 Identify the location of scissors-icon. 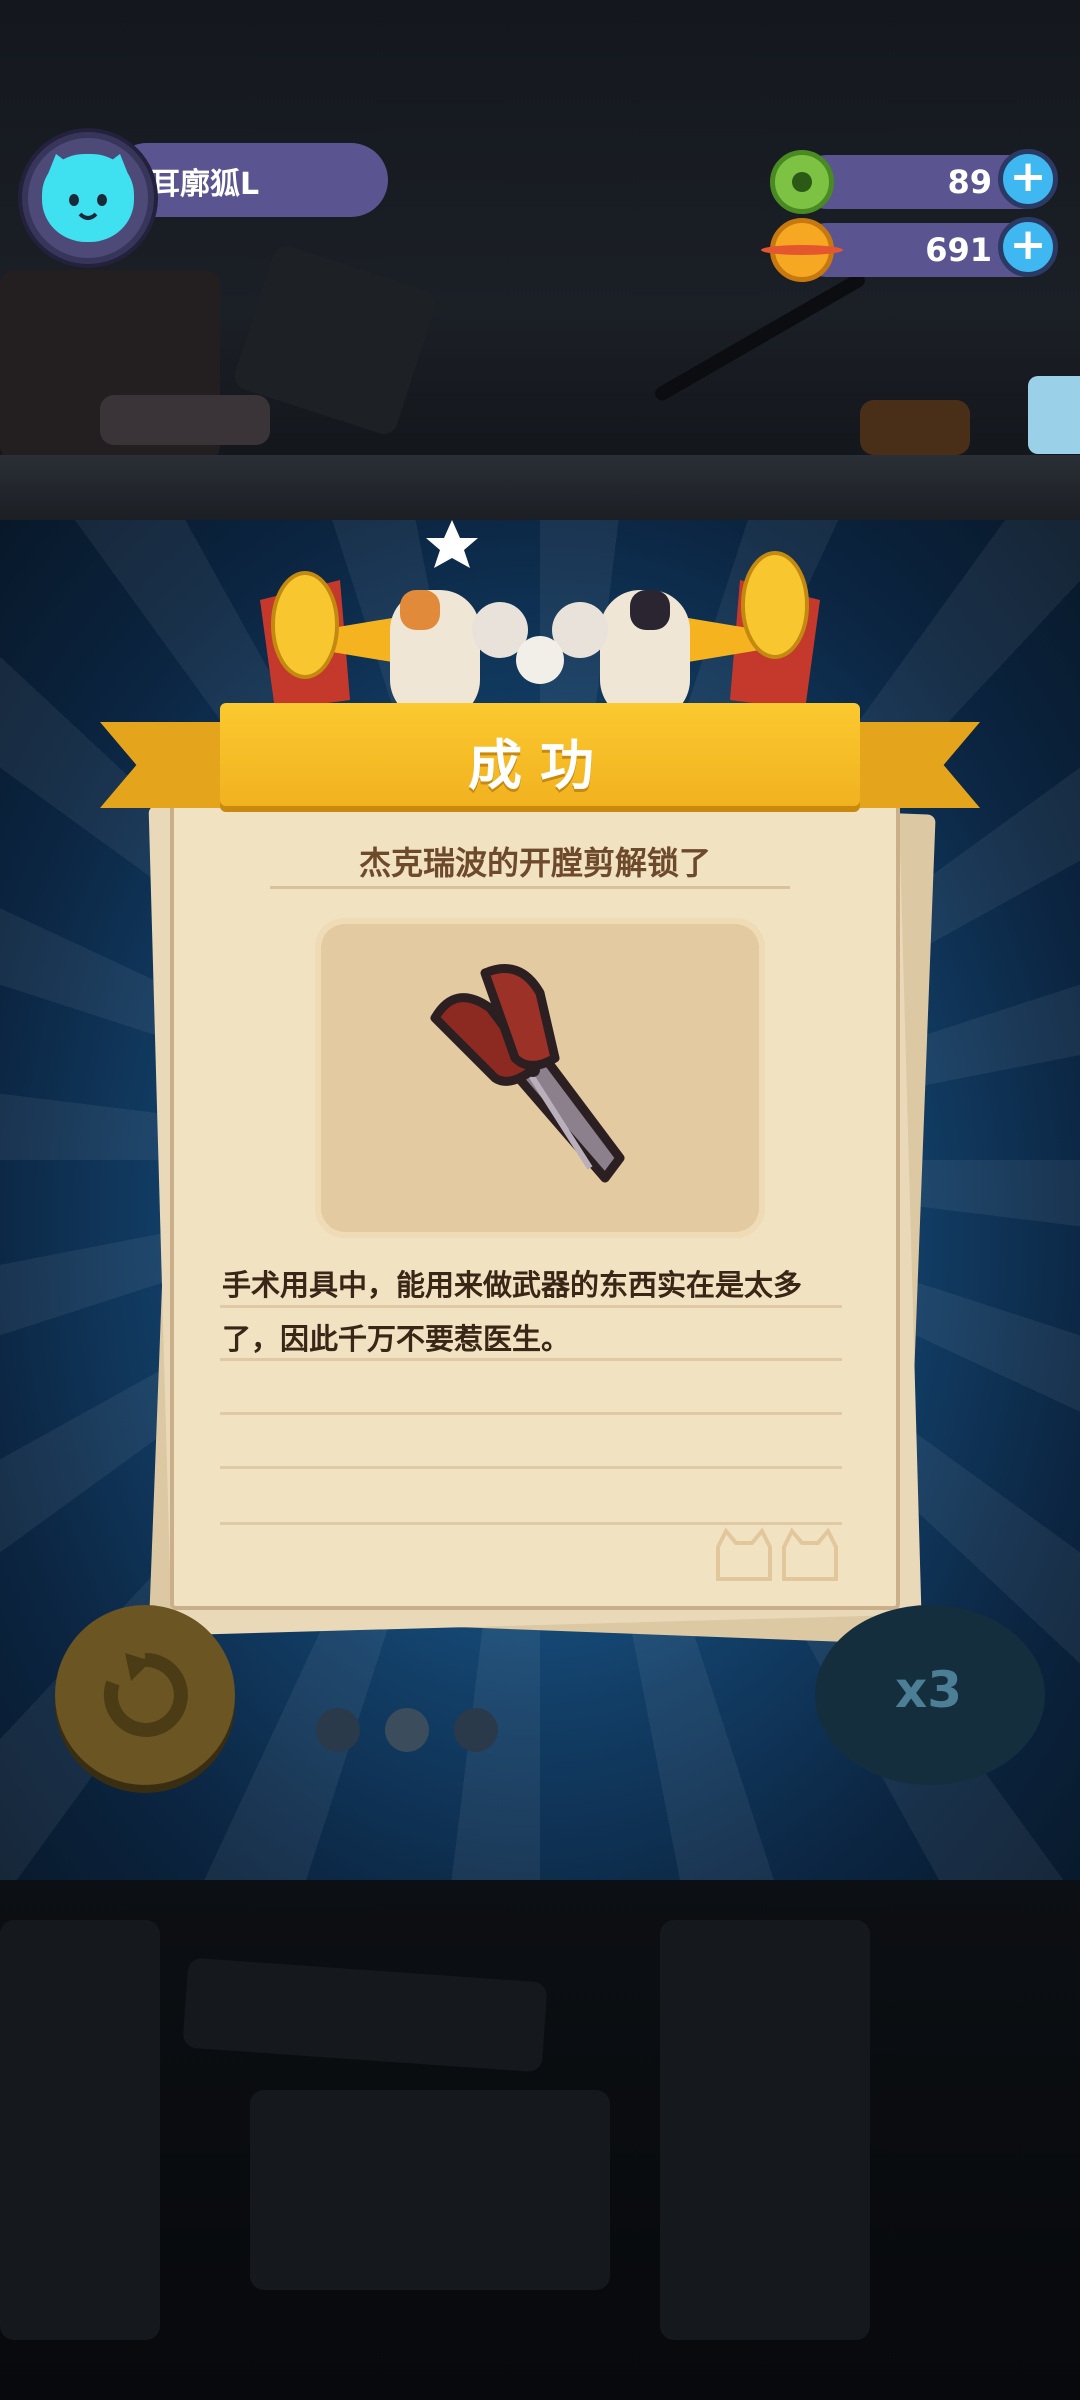
(527, 1073).